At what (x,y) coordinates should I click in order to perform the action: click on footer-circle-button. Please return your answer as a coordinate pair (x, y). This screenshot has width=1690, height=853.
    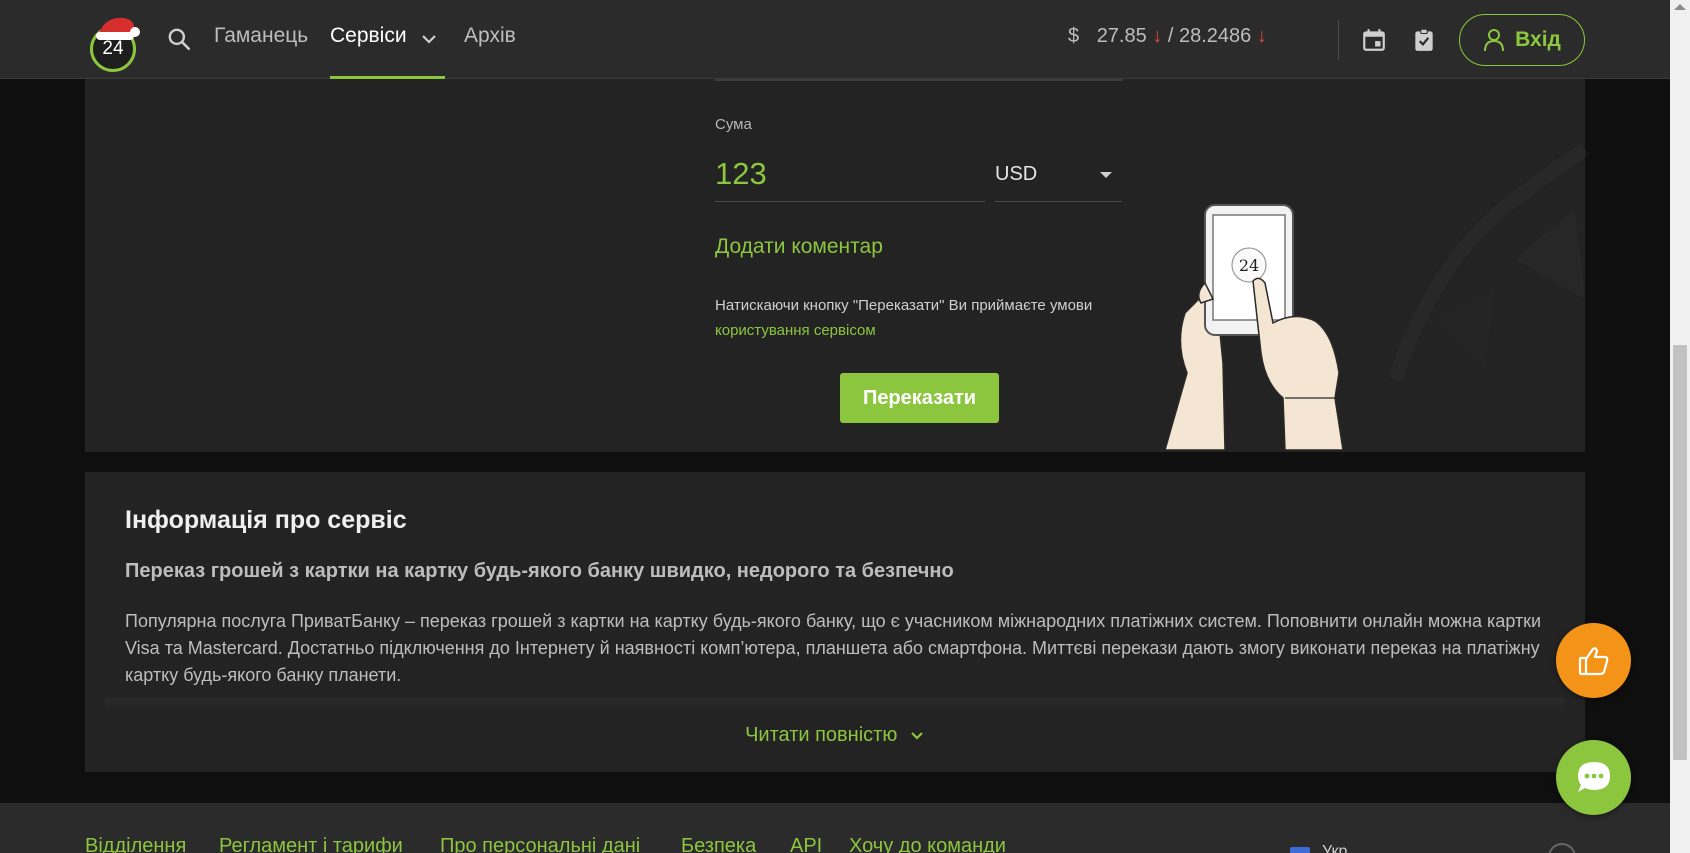
    Looking at the image, I should click on (1562, 848).